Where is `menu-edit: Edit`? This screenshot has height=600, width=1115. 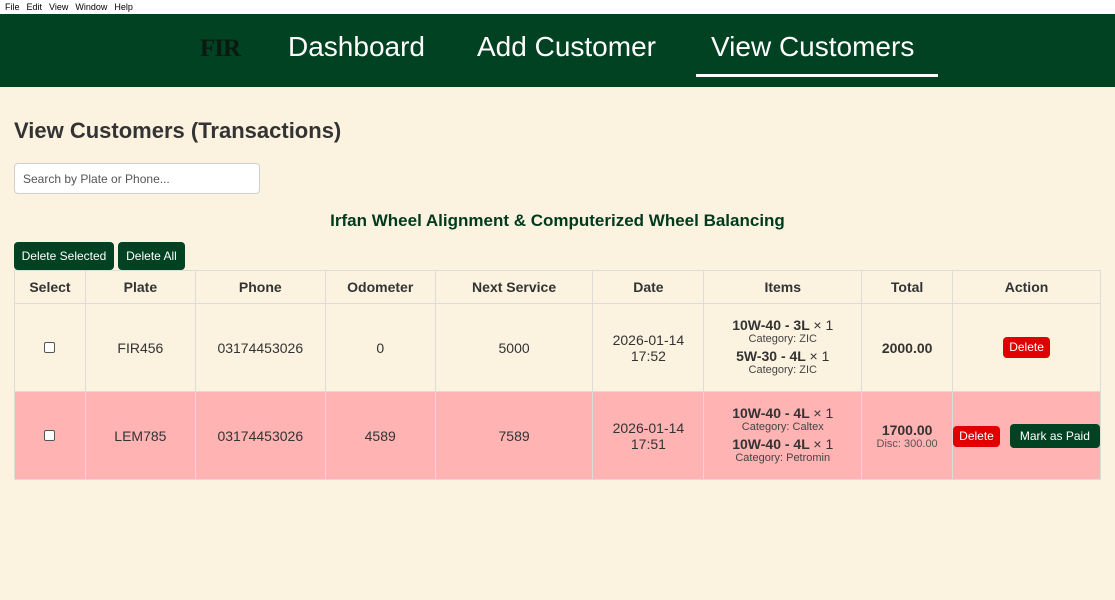 menu-edit: Edit is located at coordinates (35, 7).